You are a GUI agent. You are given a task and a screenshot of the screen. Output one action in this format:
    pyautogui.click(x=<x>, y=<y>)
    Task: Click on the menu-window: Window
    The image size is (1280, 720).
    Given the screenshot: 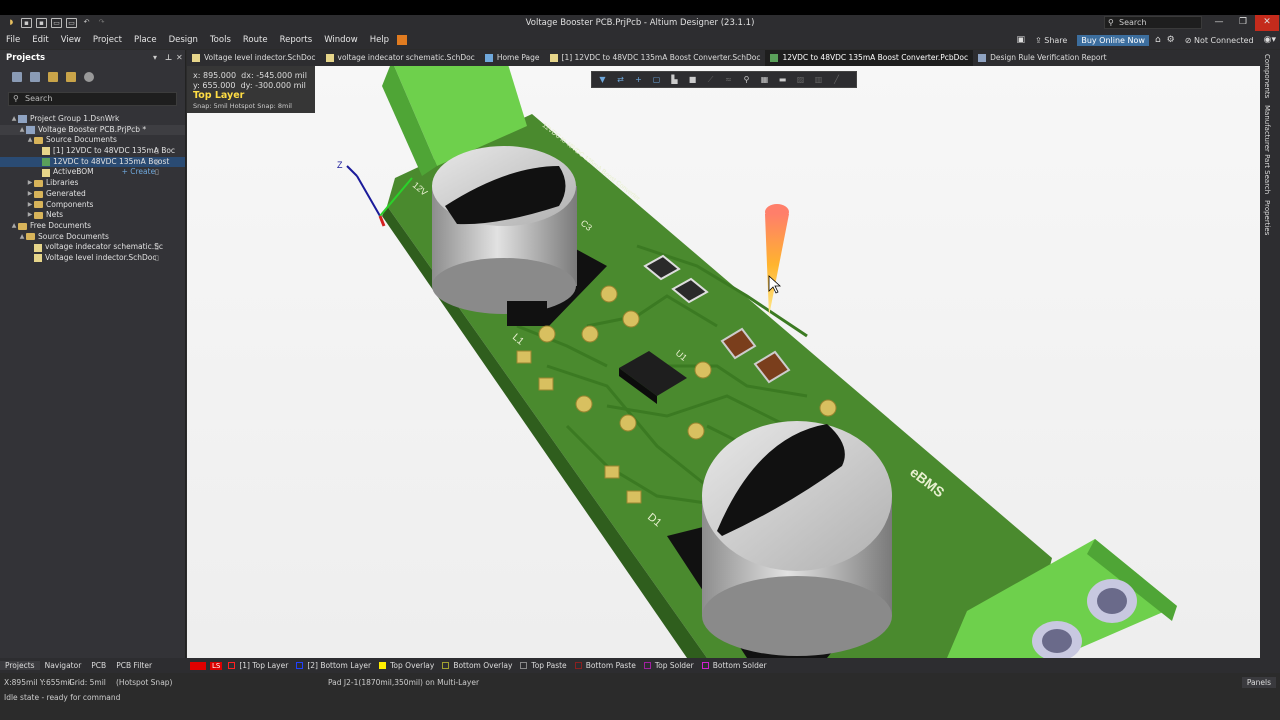 What is the action you would take?
    pyautogui.click(x=341, y=40)
    